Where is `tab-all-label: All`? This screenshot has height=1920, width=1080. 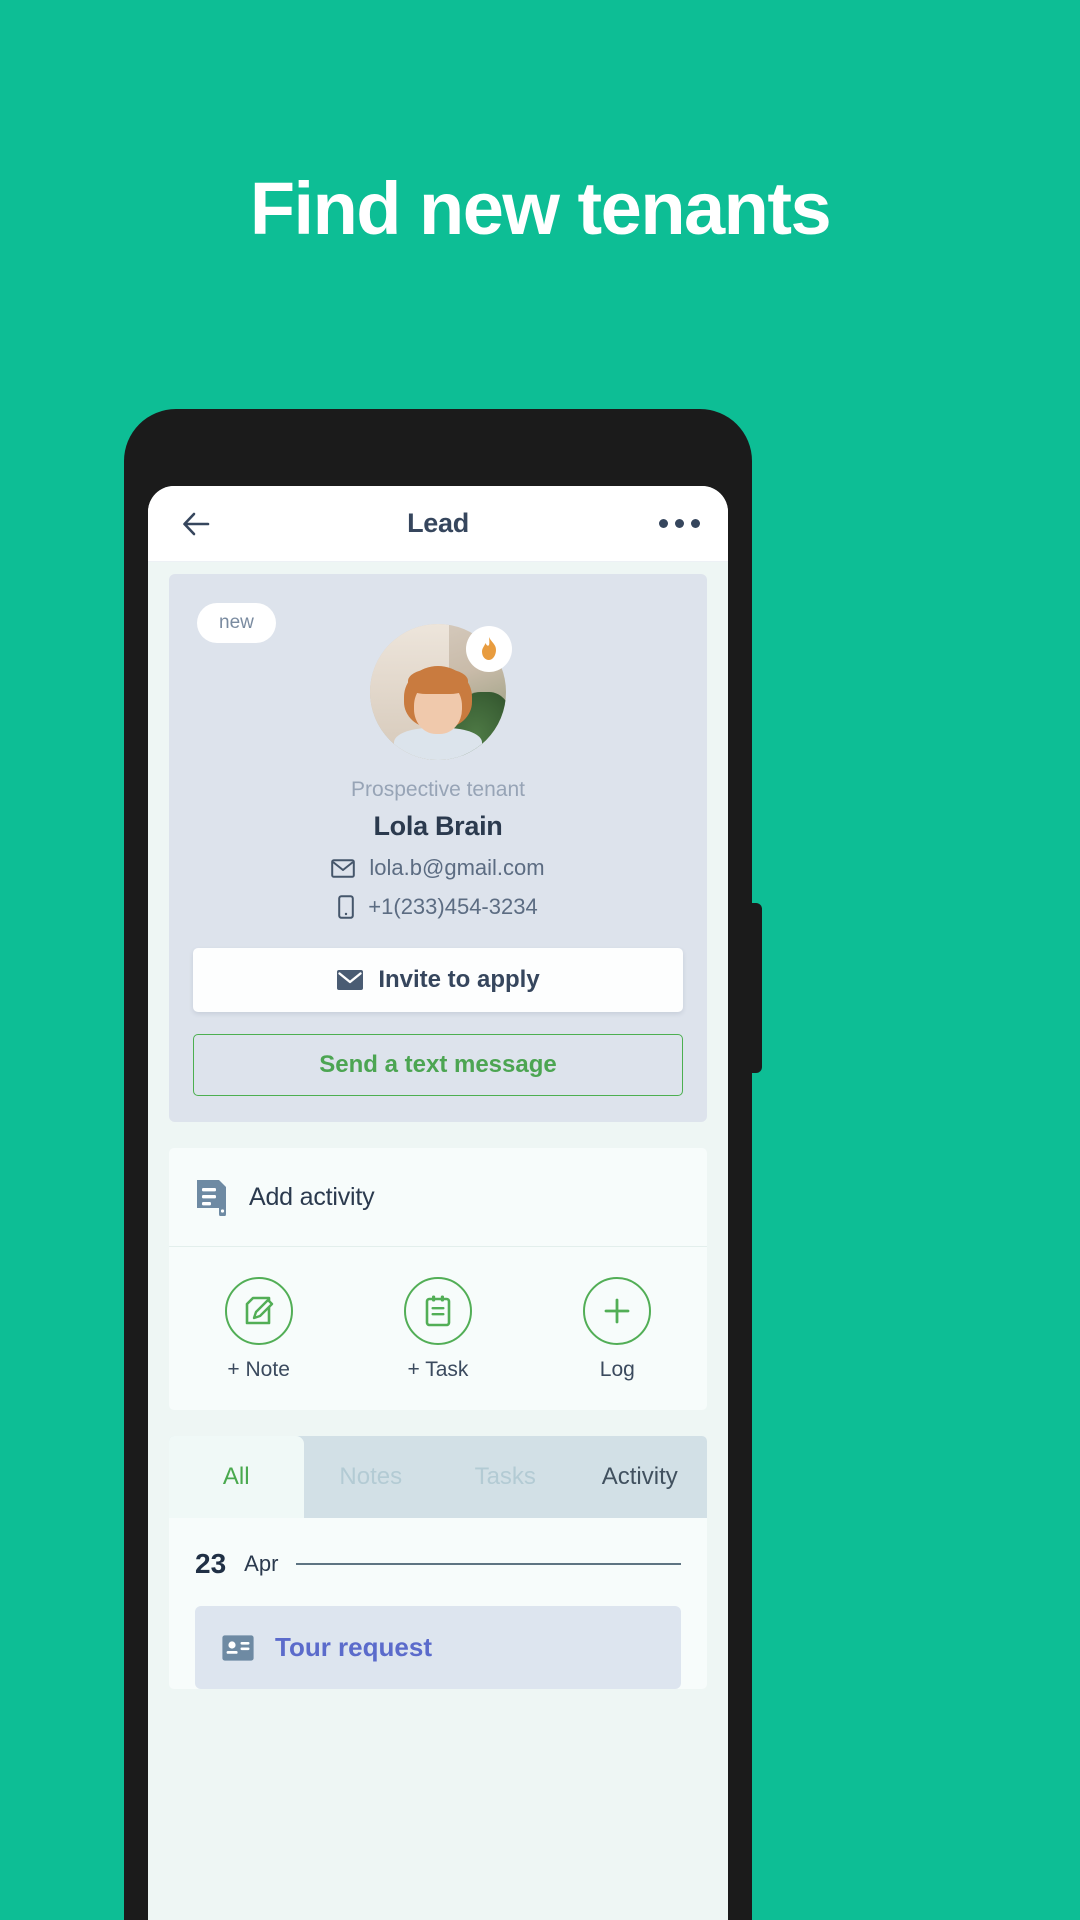
tab-all-label: All is located at coordinates (236, 1476).